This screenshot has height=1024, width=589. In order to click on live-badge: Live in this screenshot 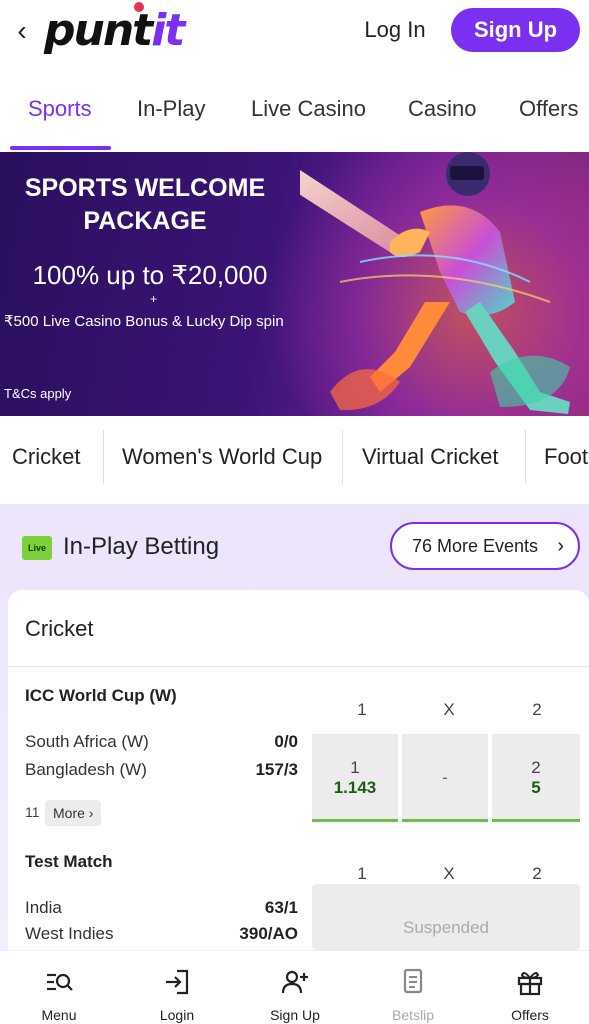, I will do `click(37, 548)`.